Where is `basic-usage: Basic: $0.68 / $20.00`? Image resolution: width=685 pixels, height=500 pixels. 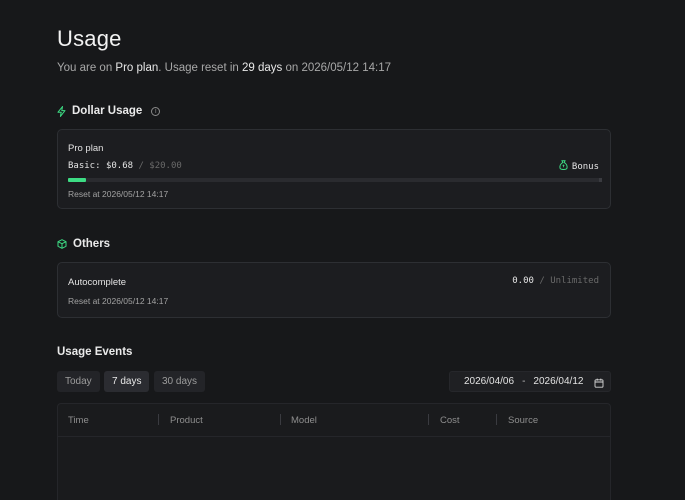 basic-usage: Basic: $0.68 / $20.00 is located at coordinates (125, 166).